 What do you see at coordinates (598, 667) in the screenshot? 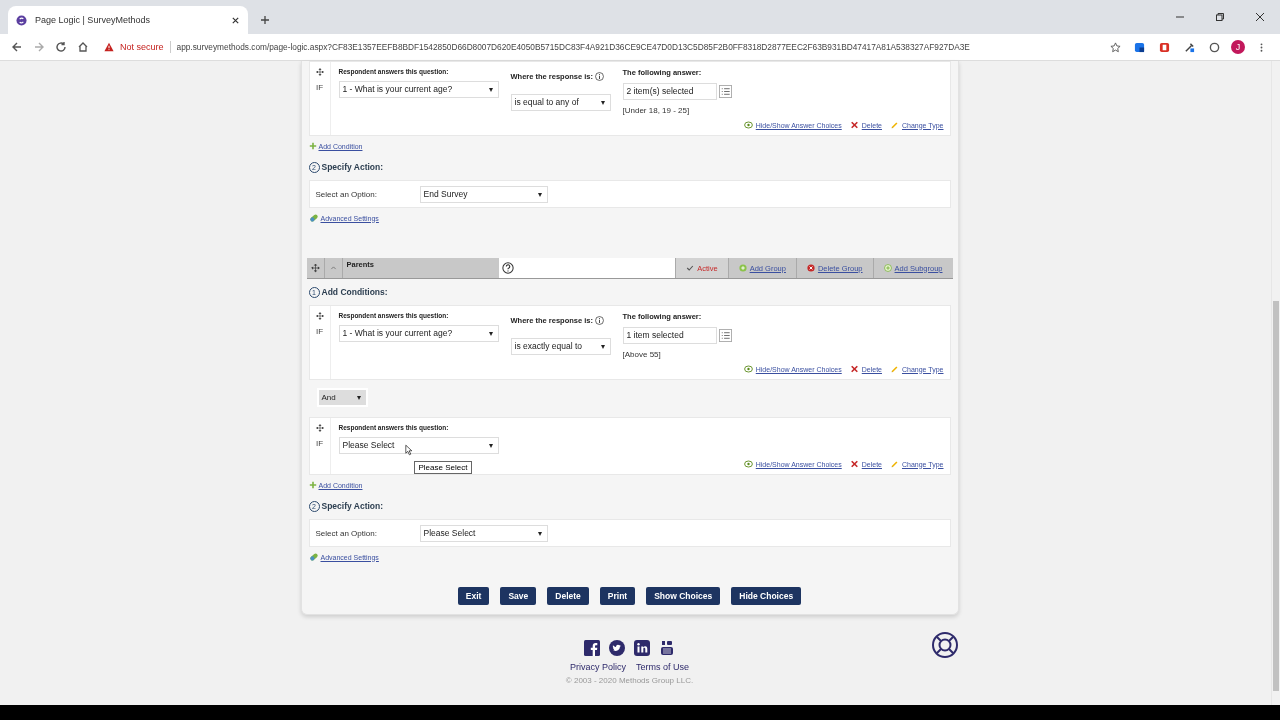
I see `footer-link: Privacy Policy` at bounding box center [598, 667].